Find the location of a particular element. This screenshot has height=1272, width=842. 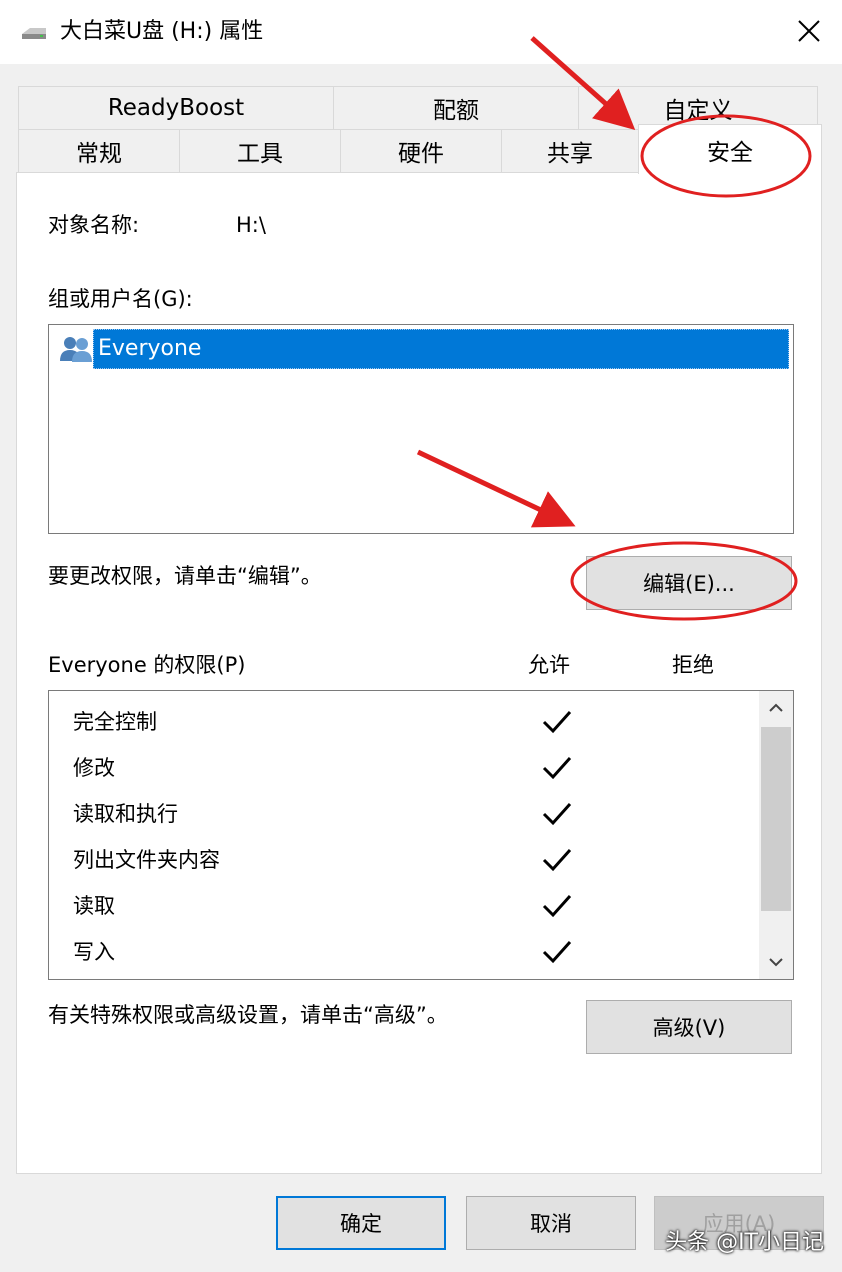

change-permissions-hint: 要更改权限，请单击“编辑”。 is located at coordinates (185, 576).